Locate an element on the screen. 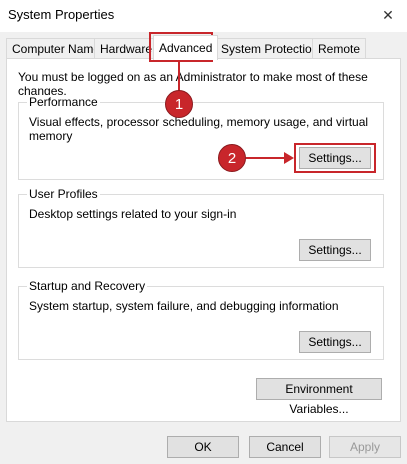 The image size is (407, 464). title-bar: System Properties ✕ is located at coordinates (203, 16).